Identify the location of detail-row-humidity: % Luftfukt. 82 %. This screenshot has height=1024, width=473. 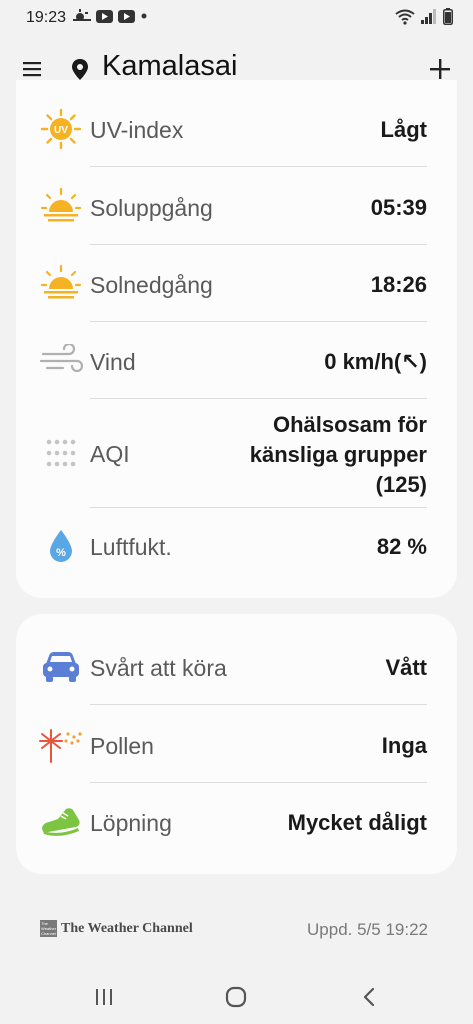
(236, 548).